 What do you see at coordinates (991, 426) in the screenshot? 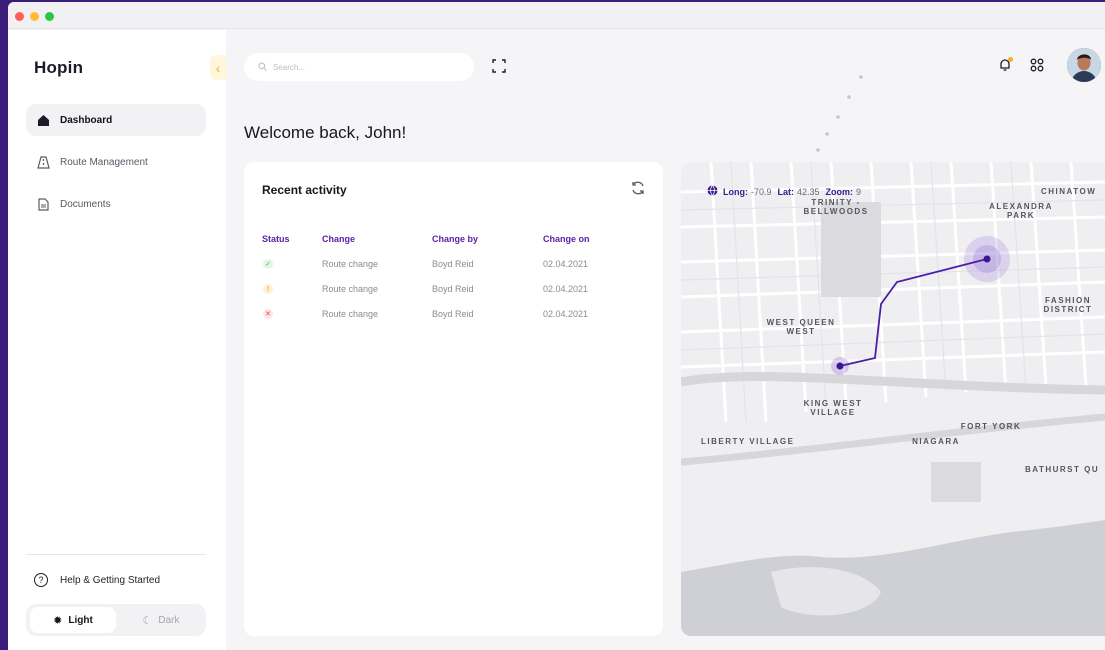
I see `map-place-label: FORT YORK` at bounding box center [991, 426].